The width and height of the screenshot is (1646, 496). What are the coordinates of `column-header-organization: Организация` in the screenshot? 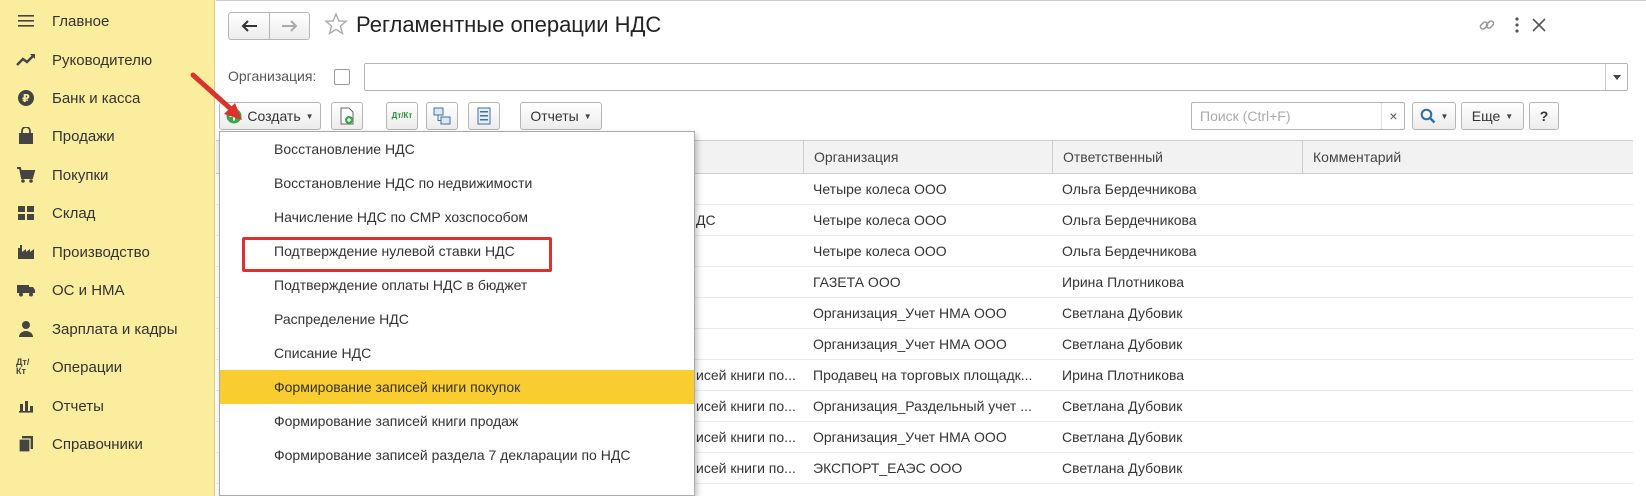 It's located at (927, 157).